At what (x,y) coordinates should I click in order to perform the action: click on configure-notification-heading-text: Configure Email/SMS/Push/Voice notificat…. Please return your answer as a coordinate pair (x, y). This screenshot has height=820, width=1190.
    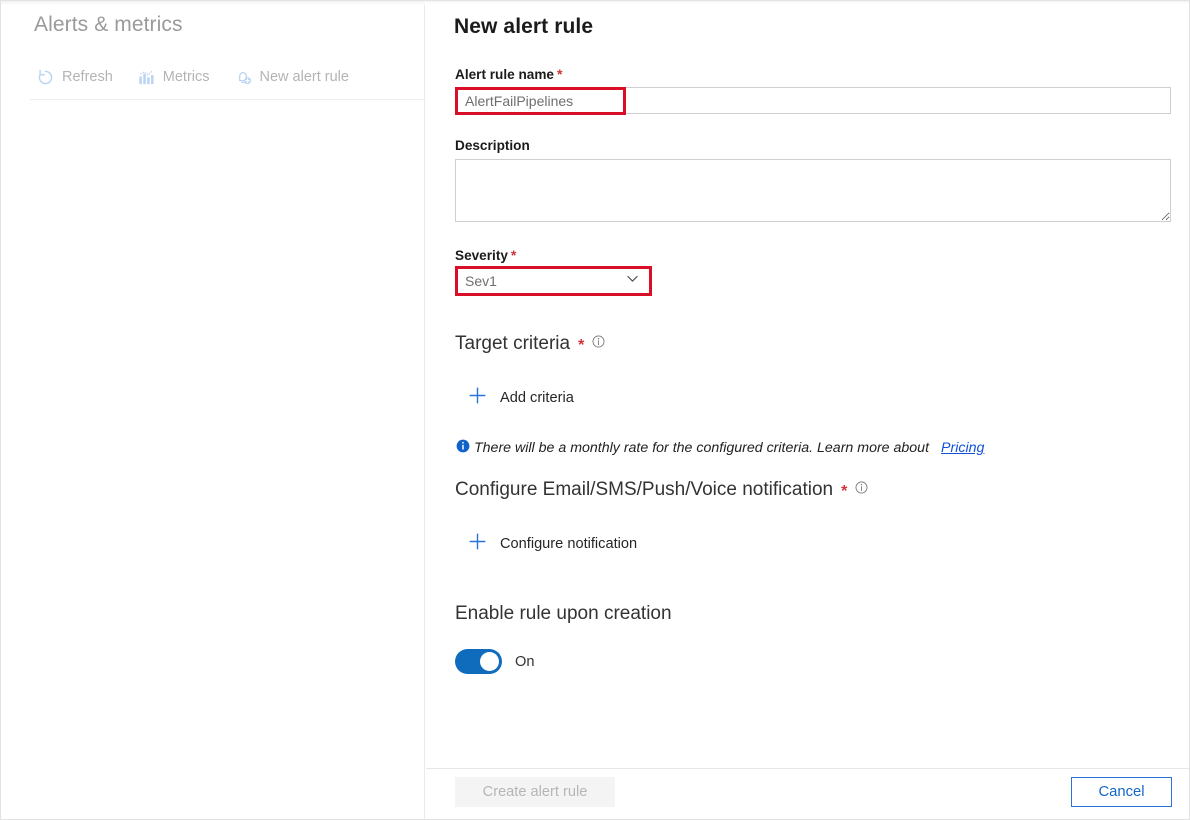
    Looking at the image, I should click on (644, 489).